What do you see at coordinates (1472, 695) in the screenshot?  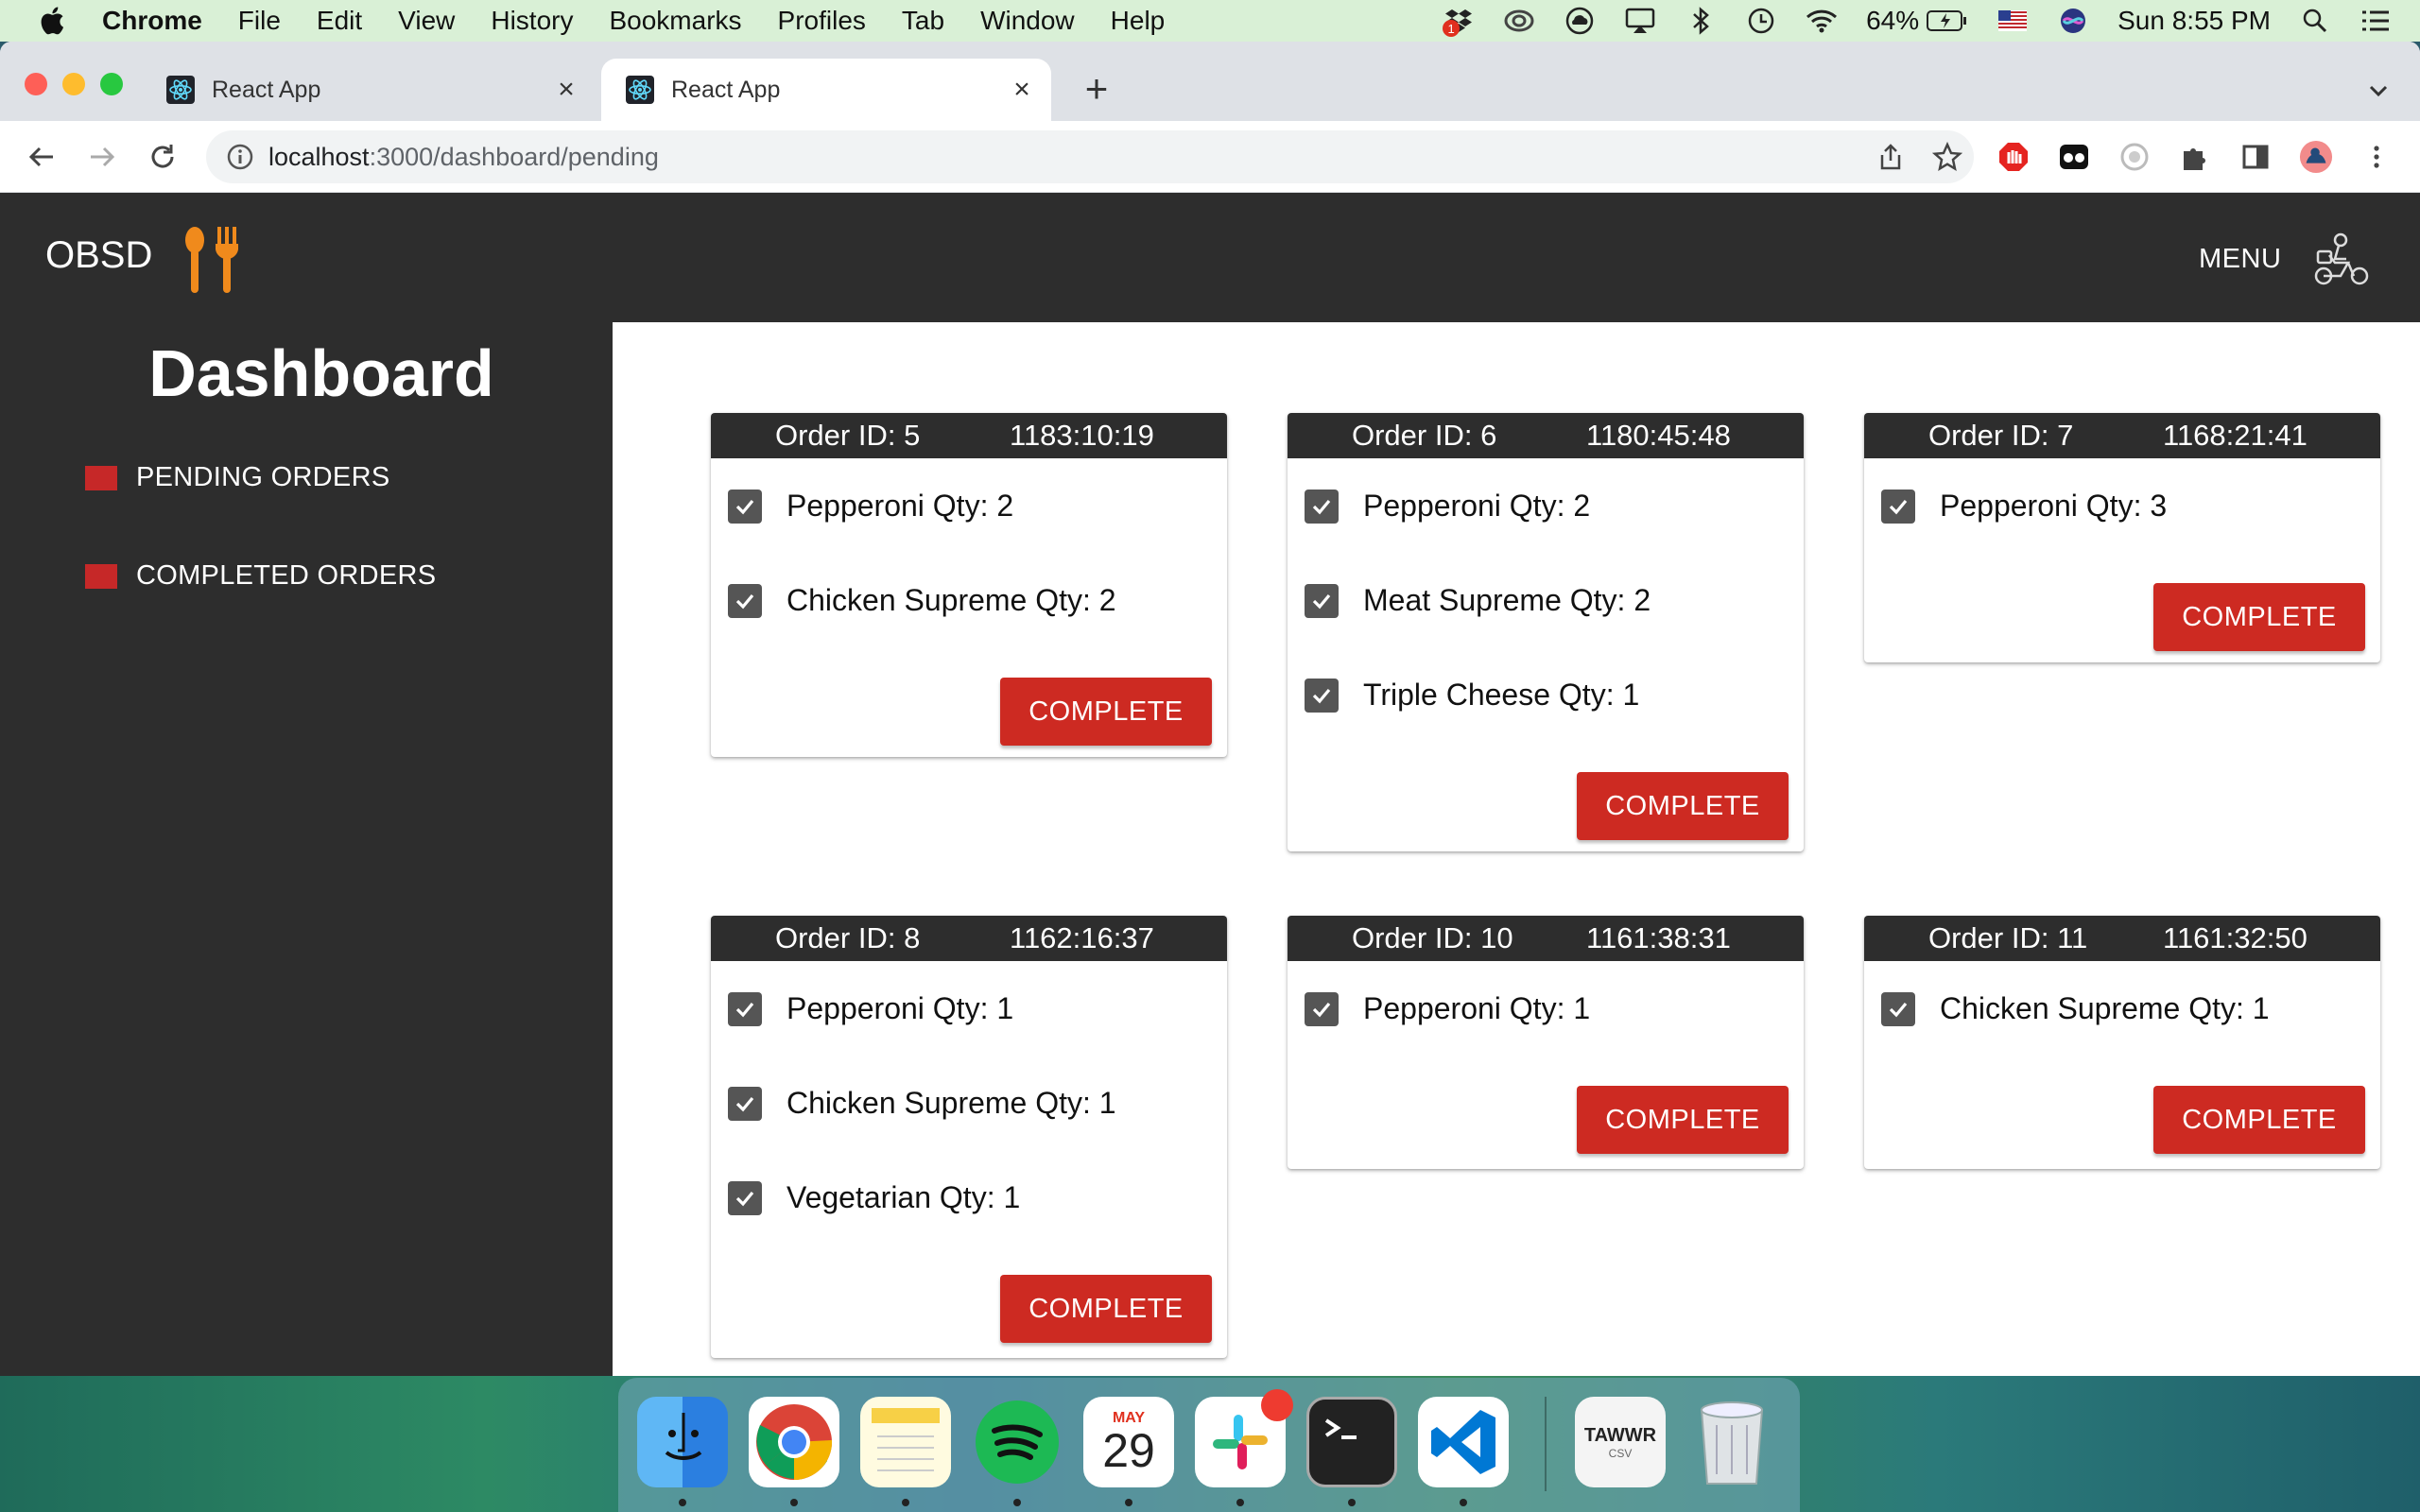 I see `order-item: Triple Cheese Qty: 1` at bounding box center [1472, 695].